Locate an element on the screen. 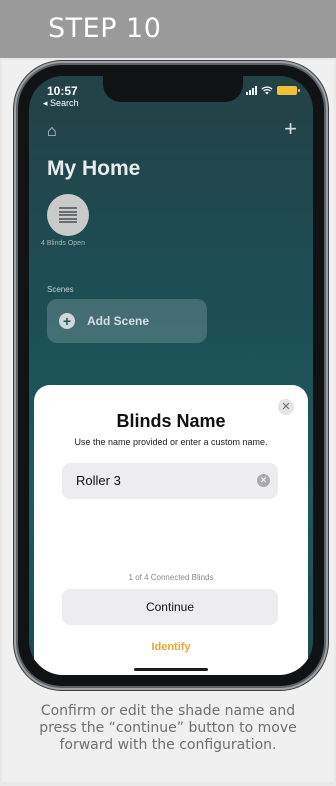 Image resolution: width=336 pixels, height=786 pixels. wifi-icon is located at coordinates (267, 90).